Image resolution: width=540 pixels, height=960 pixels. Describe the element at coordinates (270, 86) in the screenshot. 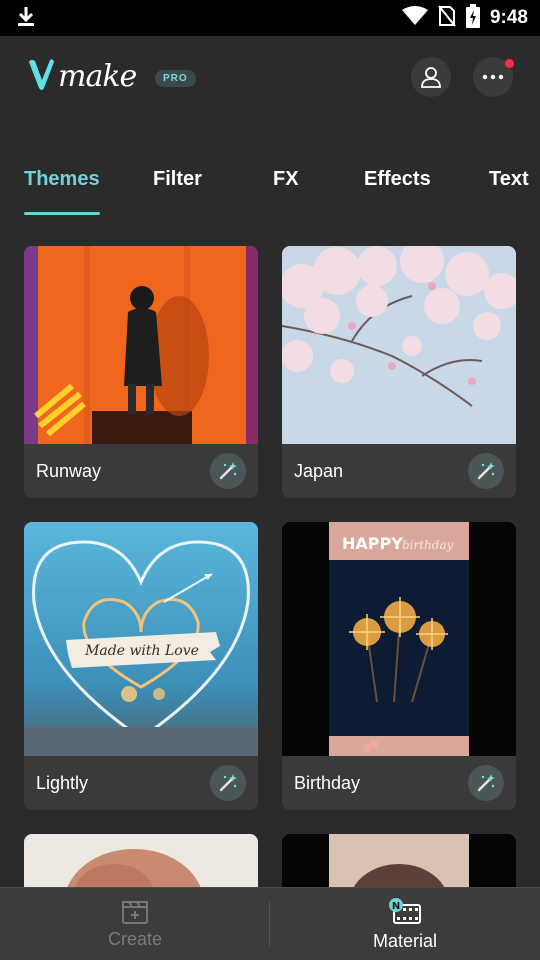

I see `app-header: make PRO` at that location.